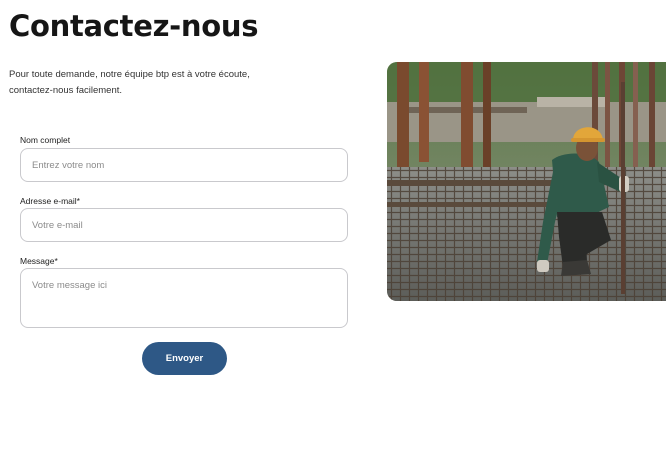 Image resolution: width=666 pixels, height=476 pixels. What do you see at coordinates (184, 225) in the screenshot?
I see `email-field` at bounding box center [184, 225].